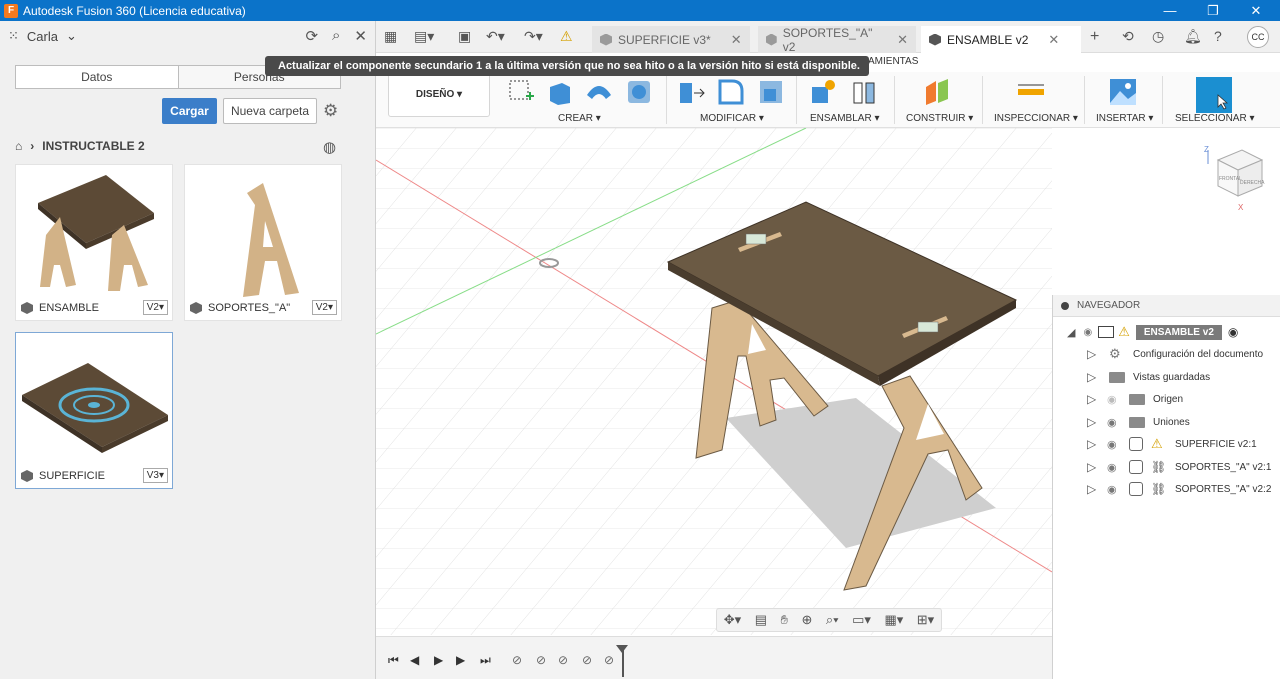  I want to click on browser-item-origin: ▷ ◉ Origen, so click(1118, 399).